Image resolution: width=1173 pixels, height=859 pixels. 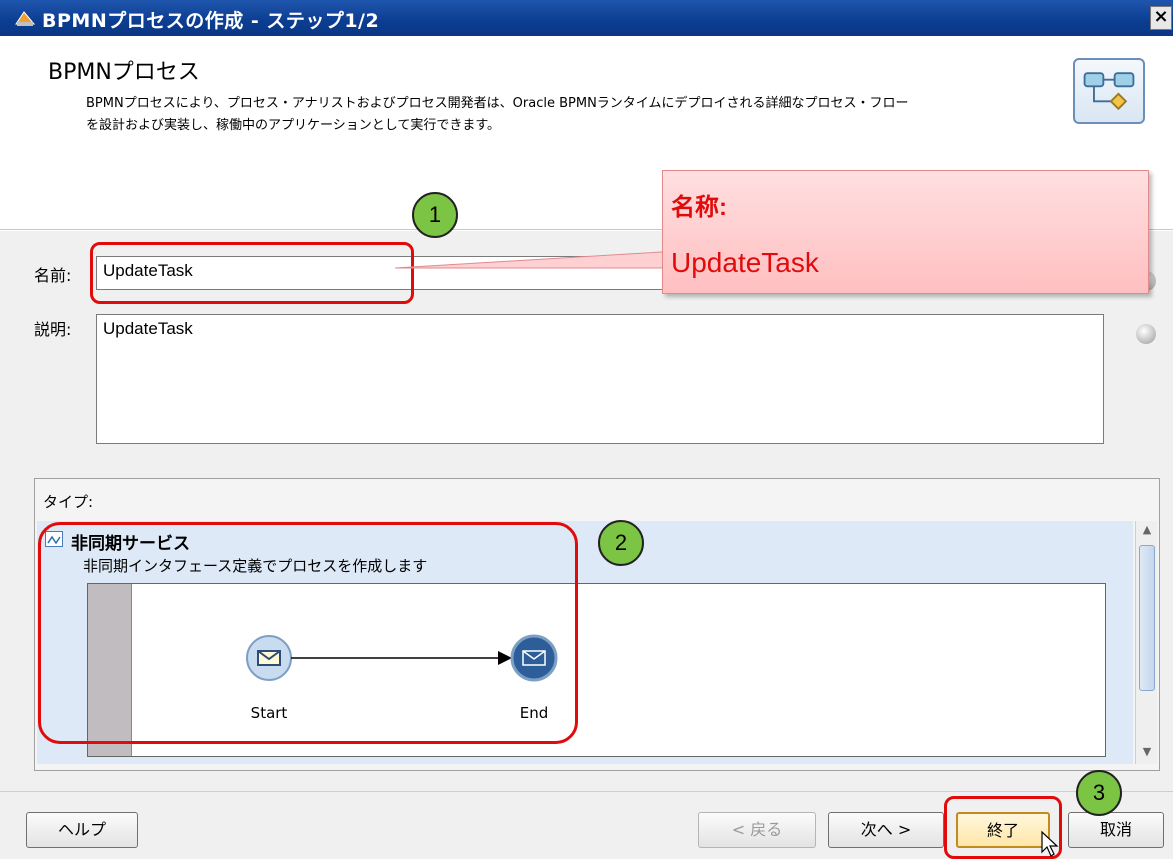 I want to click on annotation-box-name, so click(x=252, y=273).